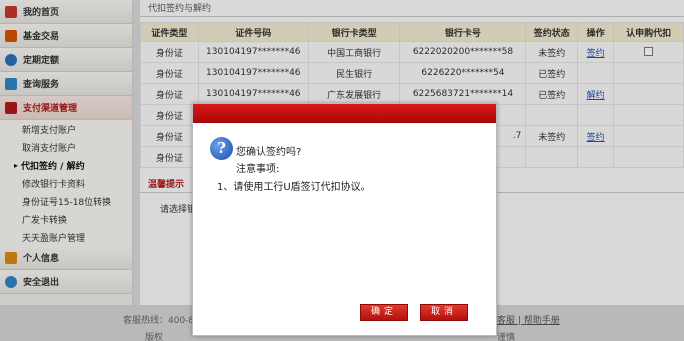  I want to click on cancel-button: 取消, so click(444, 312).